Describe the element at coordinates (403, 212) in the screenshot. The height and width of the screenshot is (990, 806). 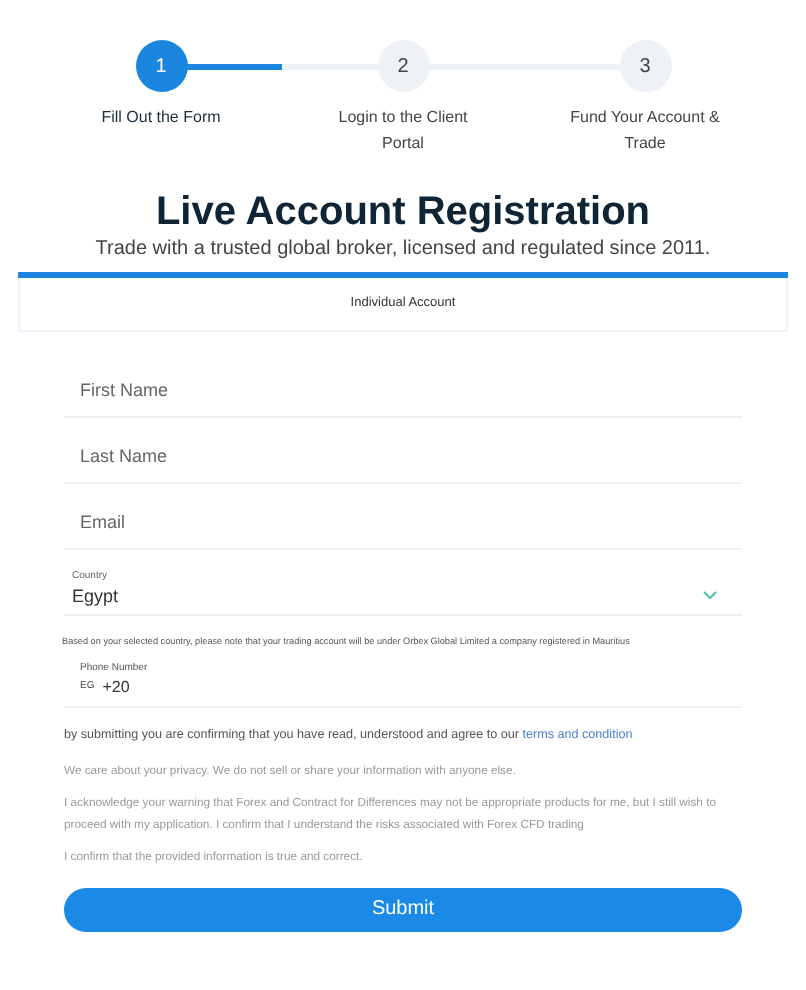
I see `page-title: Live Account Registration` at that location.